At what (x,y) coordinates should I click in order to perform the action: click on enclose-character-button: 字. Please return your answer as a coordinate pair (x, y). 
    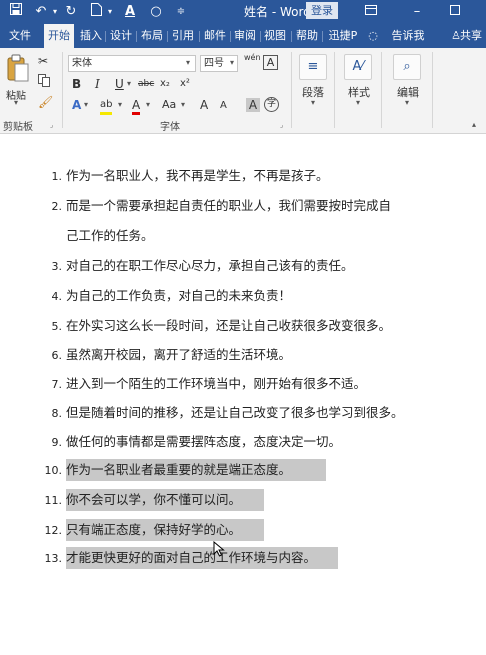
    Looking at the image, I should click on (271, 104).